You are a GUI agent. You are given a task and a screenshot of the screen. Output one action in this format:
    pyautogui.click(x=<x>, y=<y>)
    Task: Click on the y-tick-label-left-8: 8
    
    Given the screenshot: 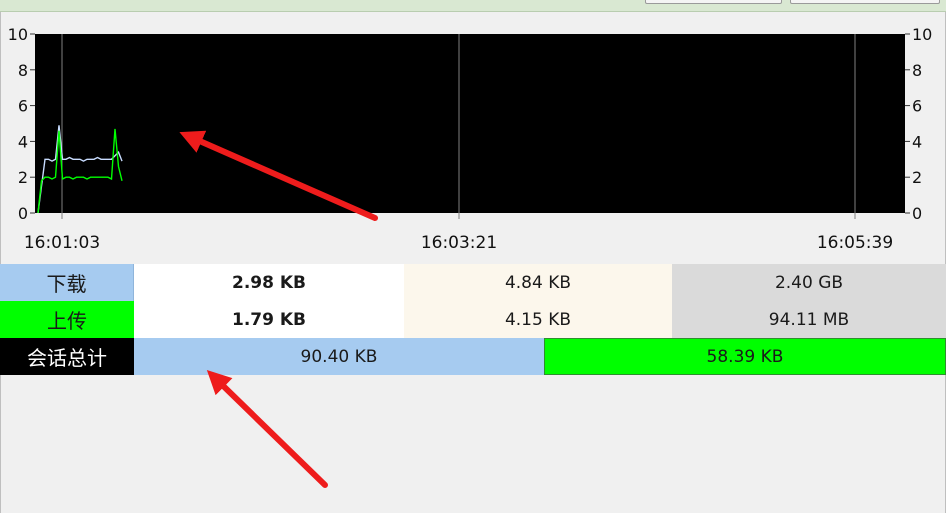 What is the action you would take?
    pyautogui.click(x=23, y=70)
    